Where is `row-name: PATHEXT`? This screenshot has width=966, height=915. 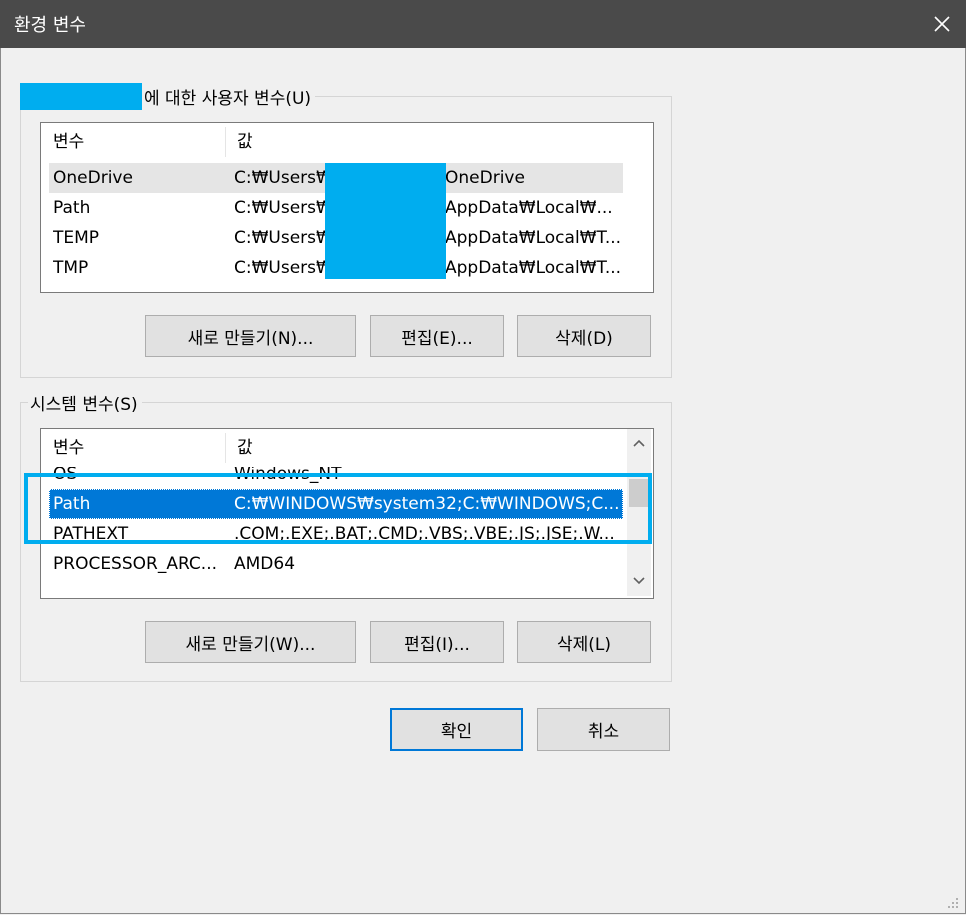
row-name: PATHEXT is located at coordinates (91, 534).